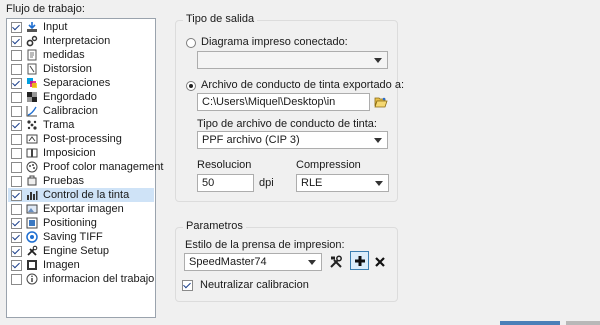 The height and width of the screenshot is (325, 600). I want to click on tools-icon, so click(336, 261).